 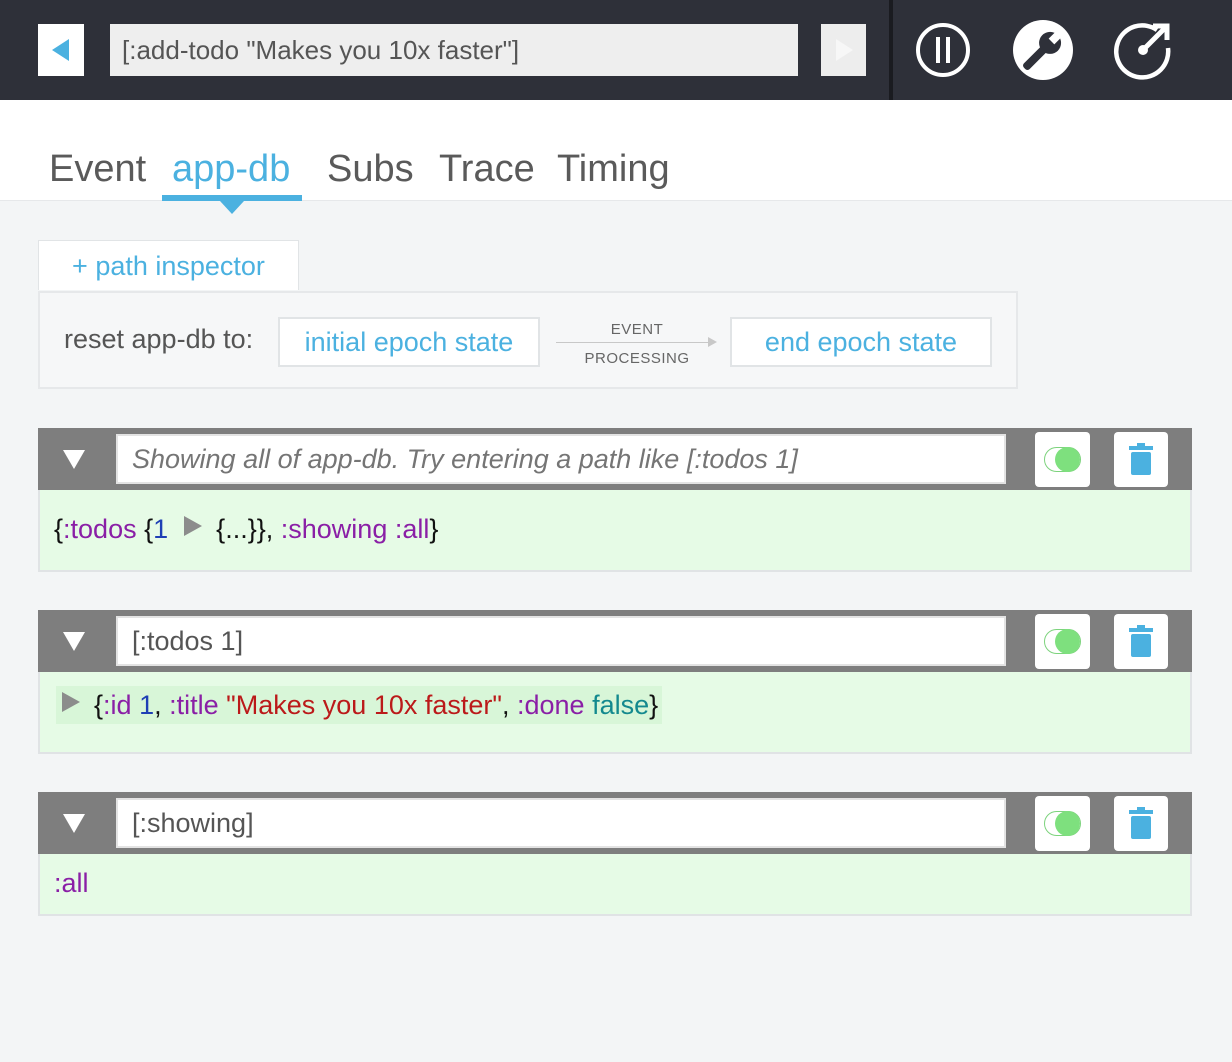 What do you see at coordinates (615, 885) in the screenshot?
I see `panel-value: :all` at bounding box center [615, 885].